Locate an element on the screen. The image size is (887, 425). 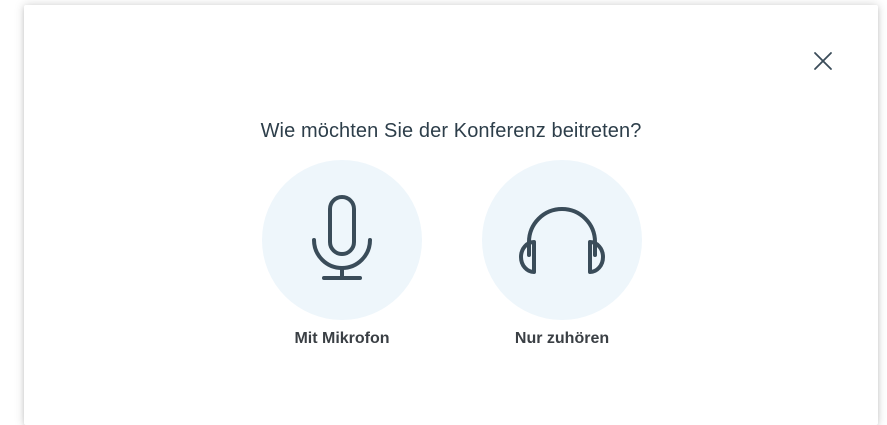
listen-only-button: Nur zuhören is located at coordinates (562, 260).